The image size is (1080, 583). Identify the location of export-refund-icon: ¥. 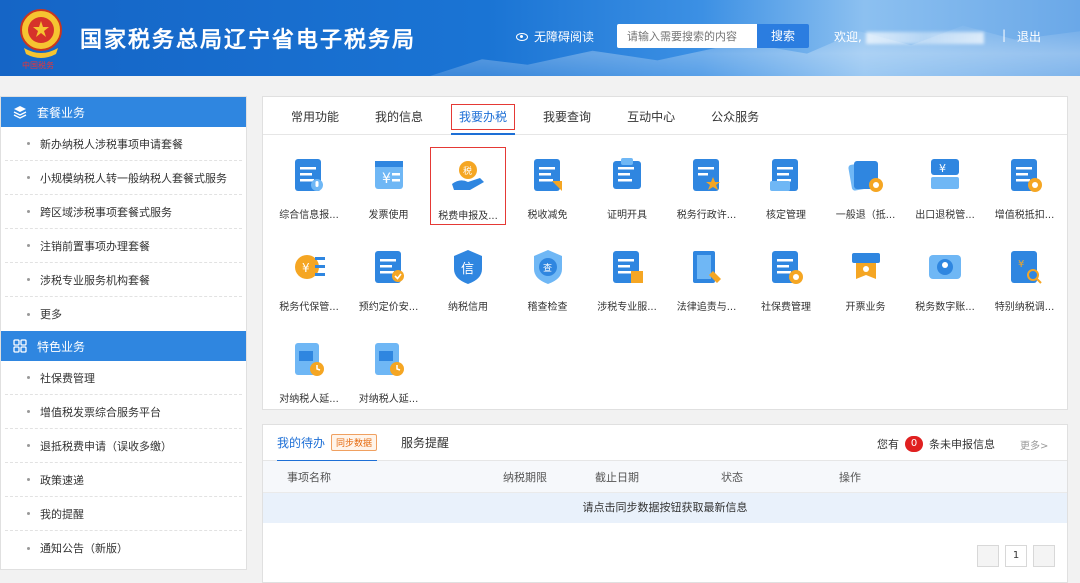
(945, 174).